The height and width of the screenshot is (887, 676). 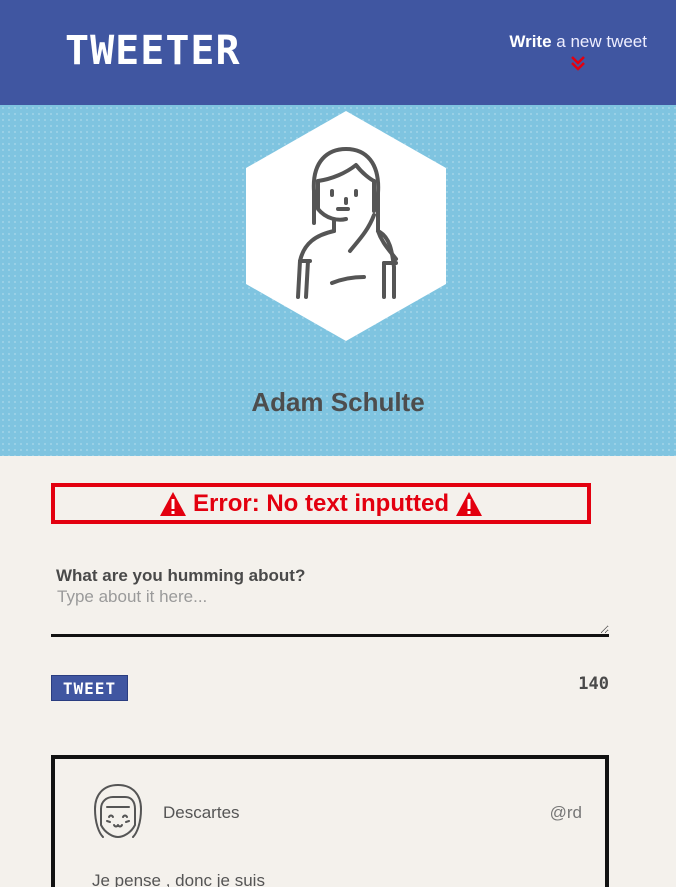 What do you see at coordinates (346, 226) in the screenshot?
I see `woman-avatar-icon` at bounding box center [346, 226].